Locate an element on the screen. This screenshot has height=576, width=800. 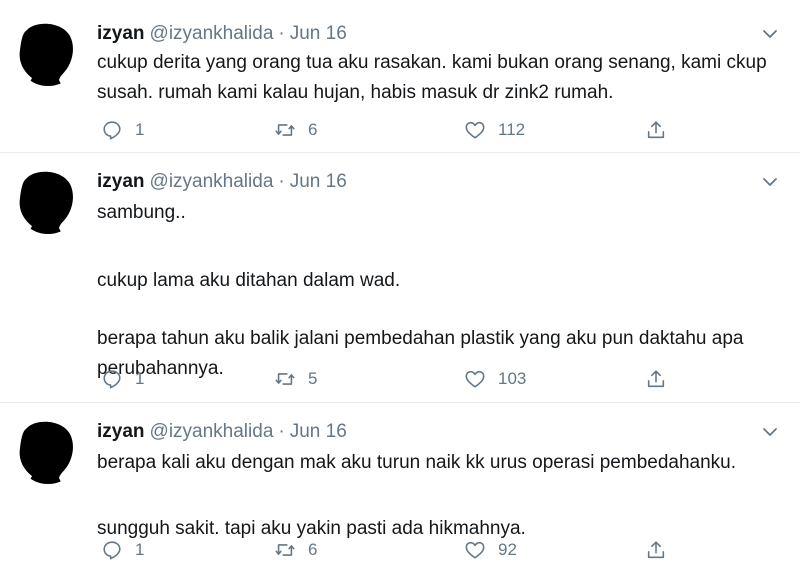
like-button: 92 is located at coordinates (490, 550).